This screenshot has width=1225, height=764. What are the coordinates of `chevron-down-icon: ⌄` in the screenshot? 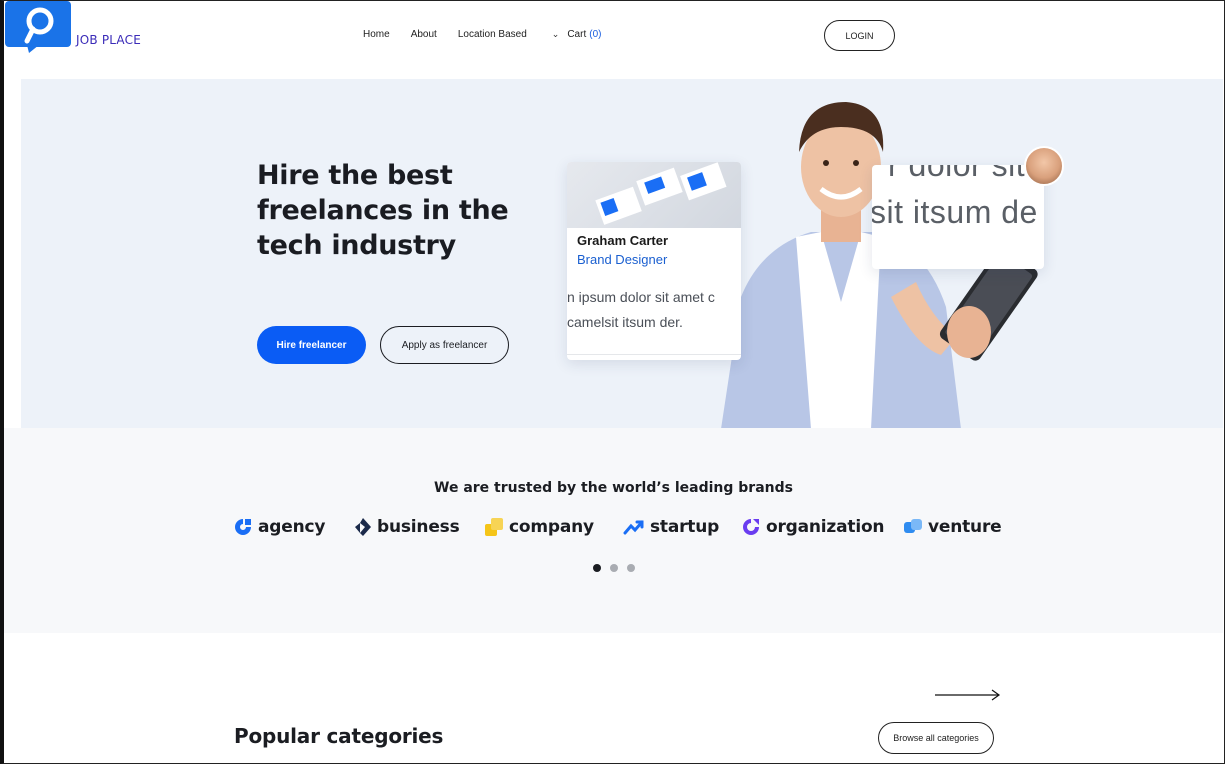 It's located at (555, 34).